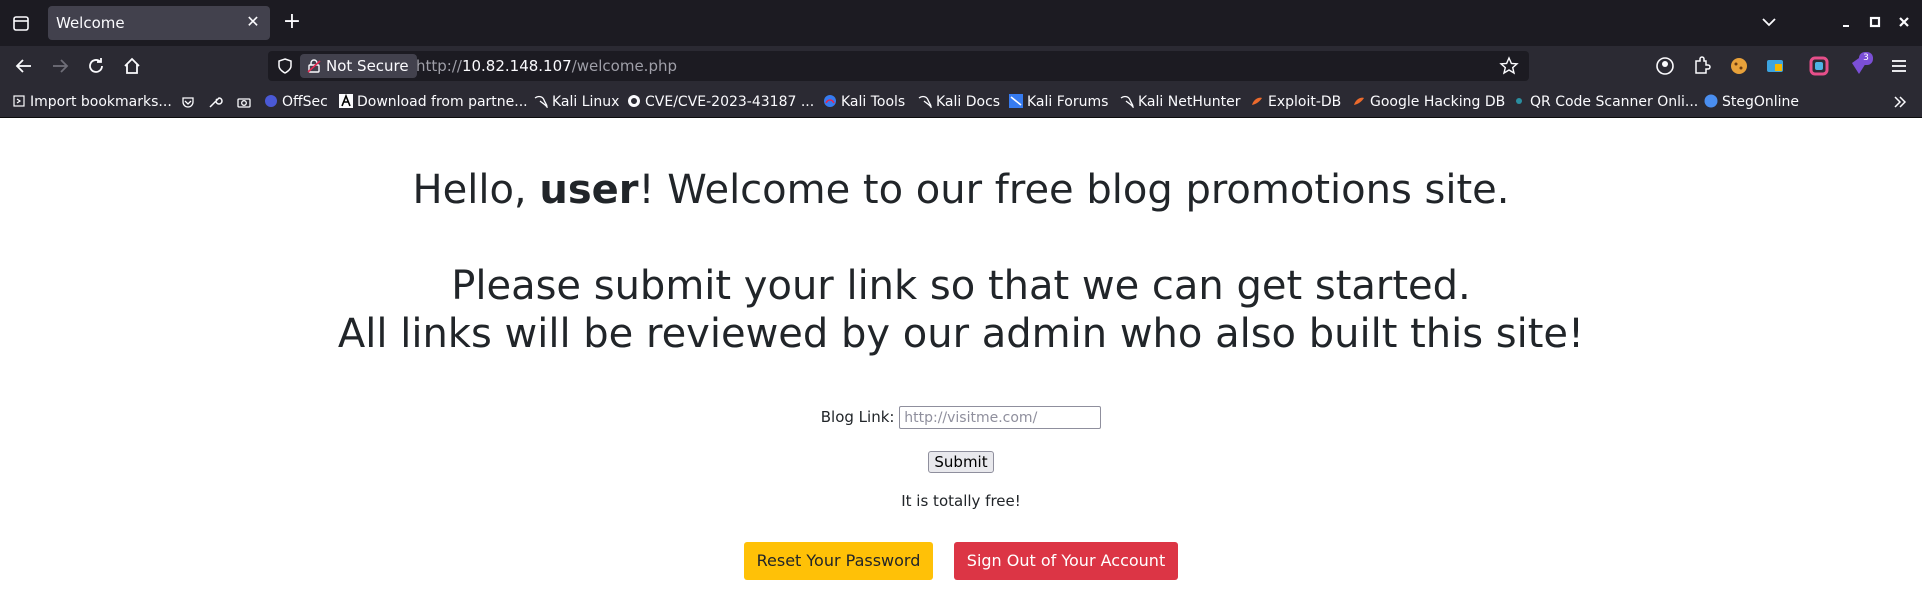 This screenshot has width=1922, height=605. I want to click on shield-icon, so click(285, 66).